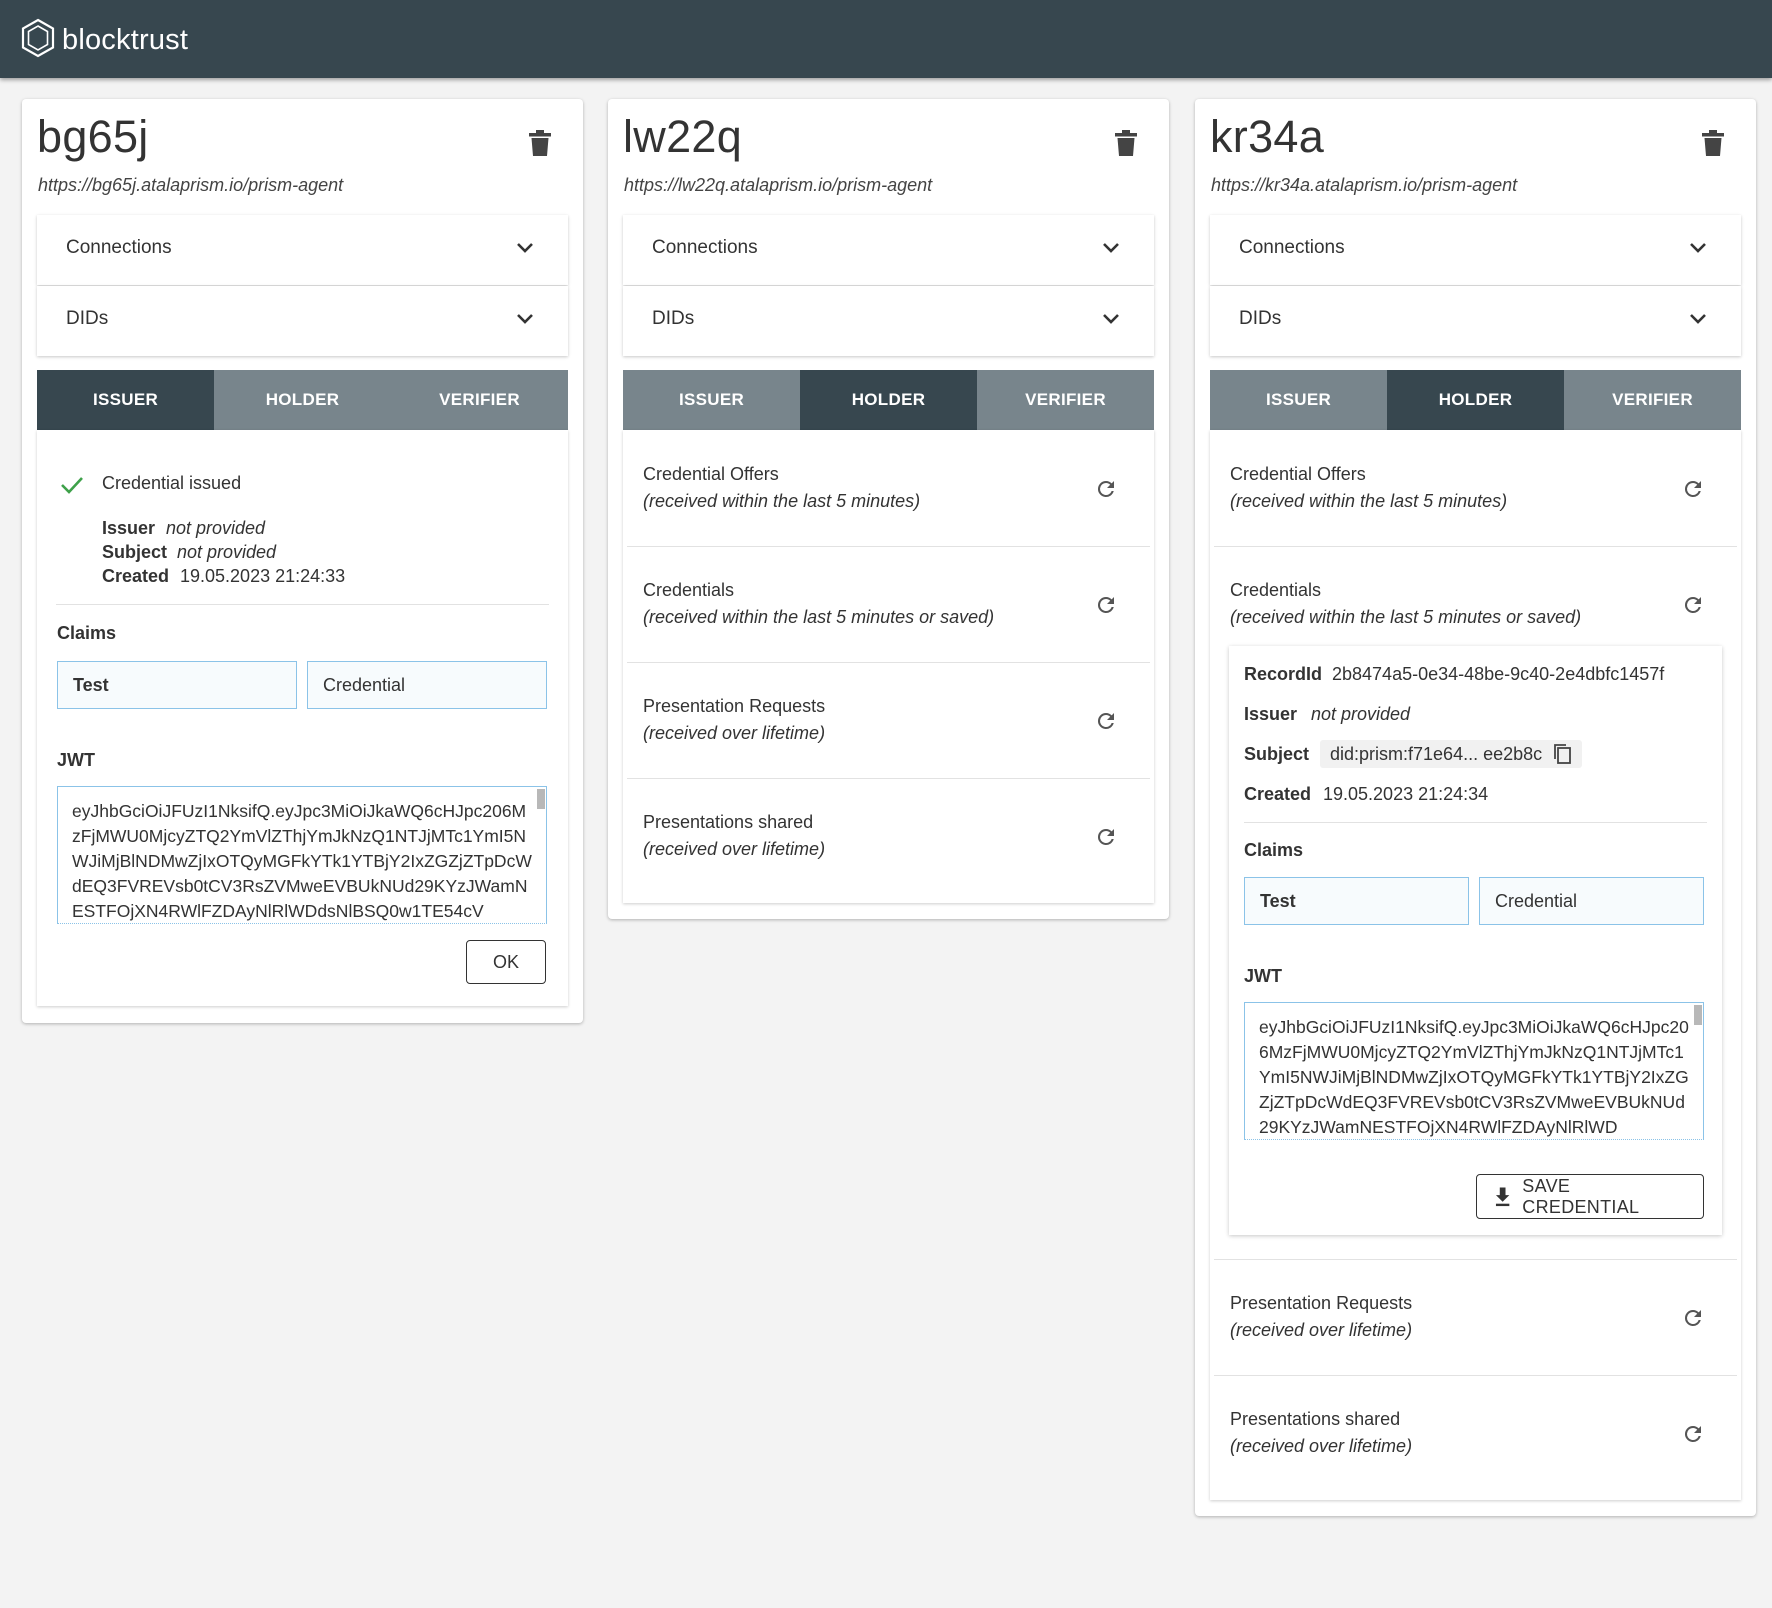 The image size is (1772, 1608). Describe the element at coordinates (172, 483) in the screenshot. I see `credential-status: Credential issued` at that location.